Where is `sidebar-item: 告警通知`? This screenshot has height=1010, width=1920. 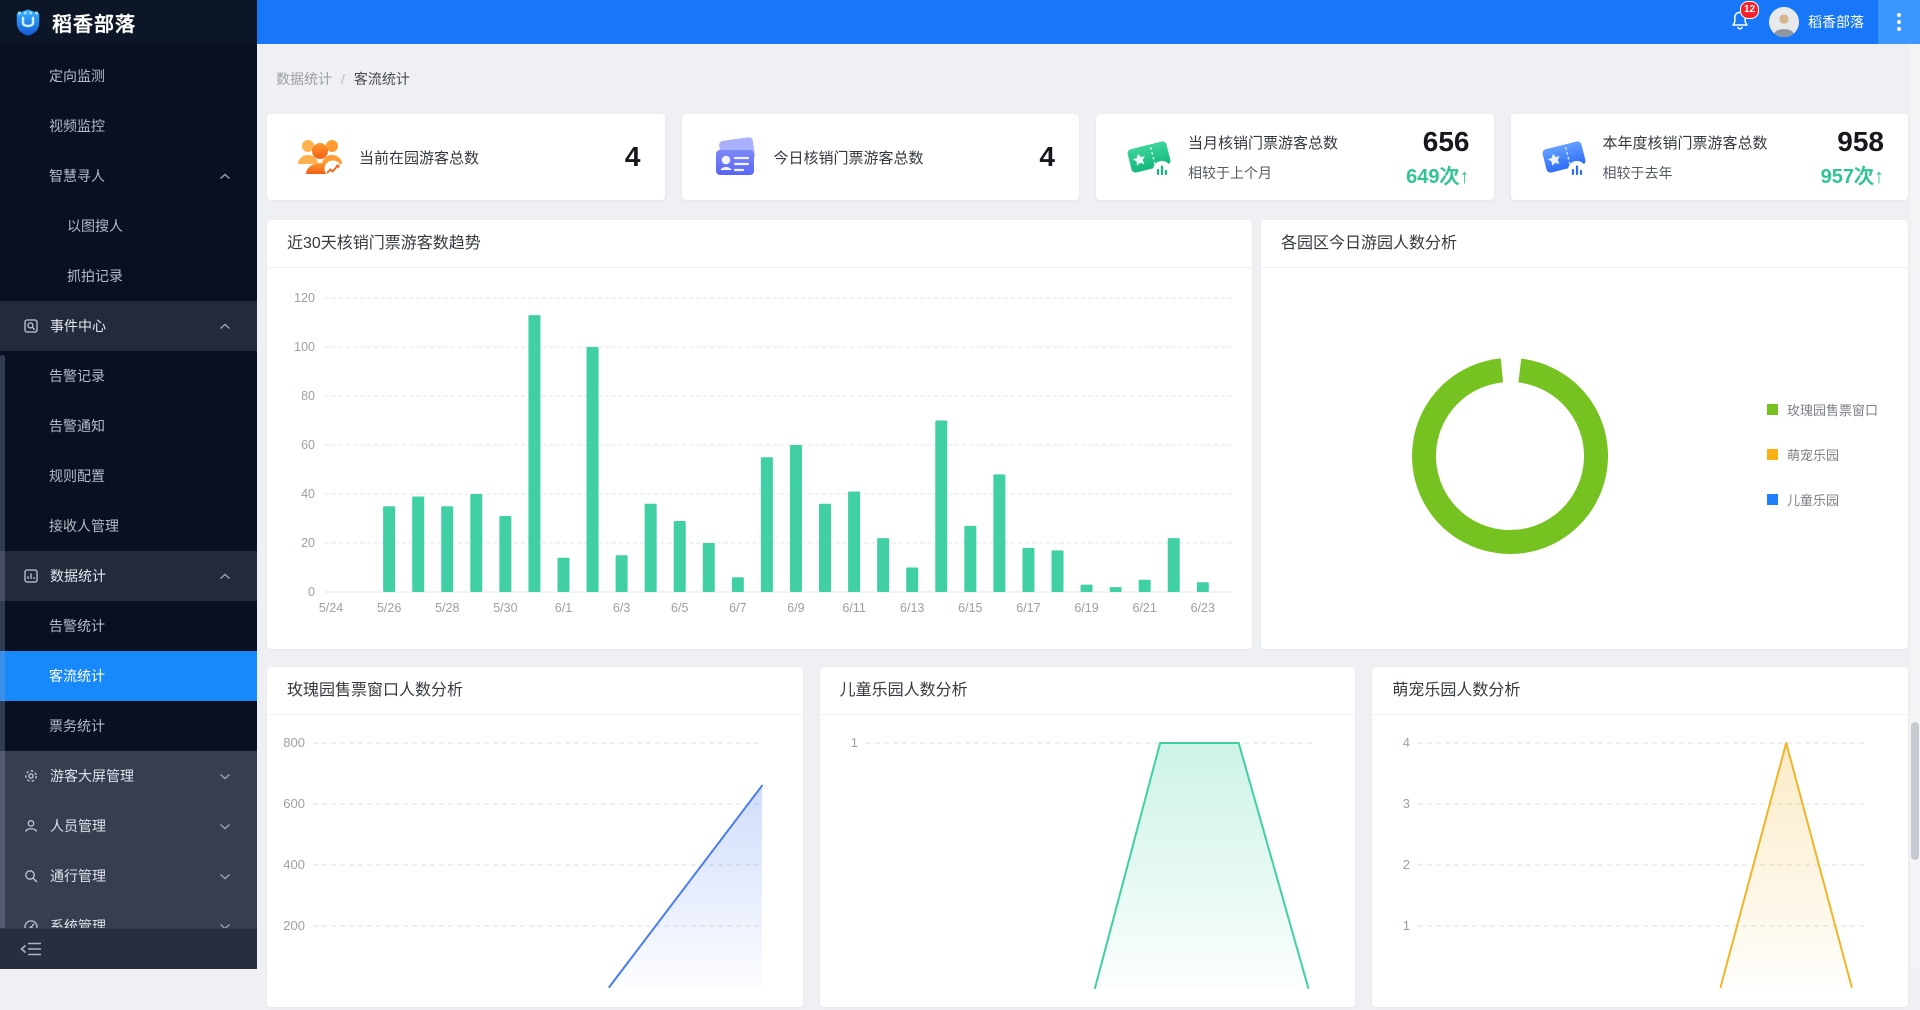 sidebar-item: 告警通知 is located at coordinates (128, 426).